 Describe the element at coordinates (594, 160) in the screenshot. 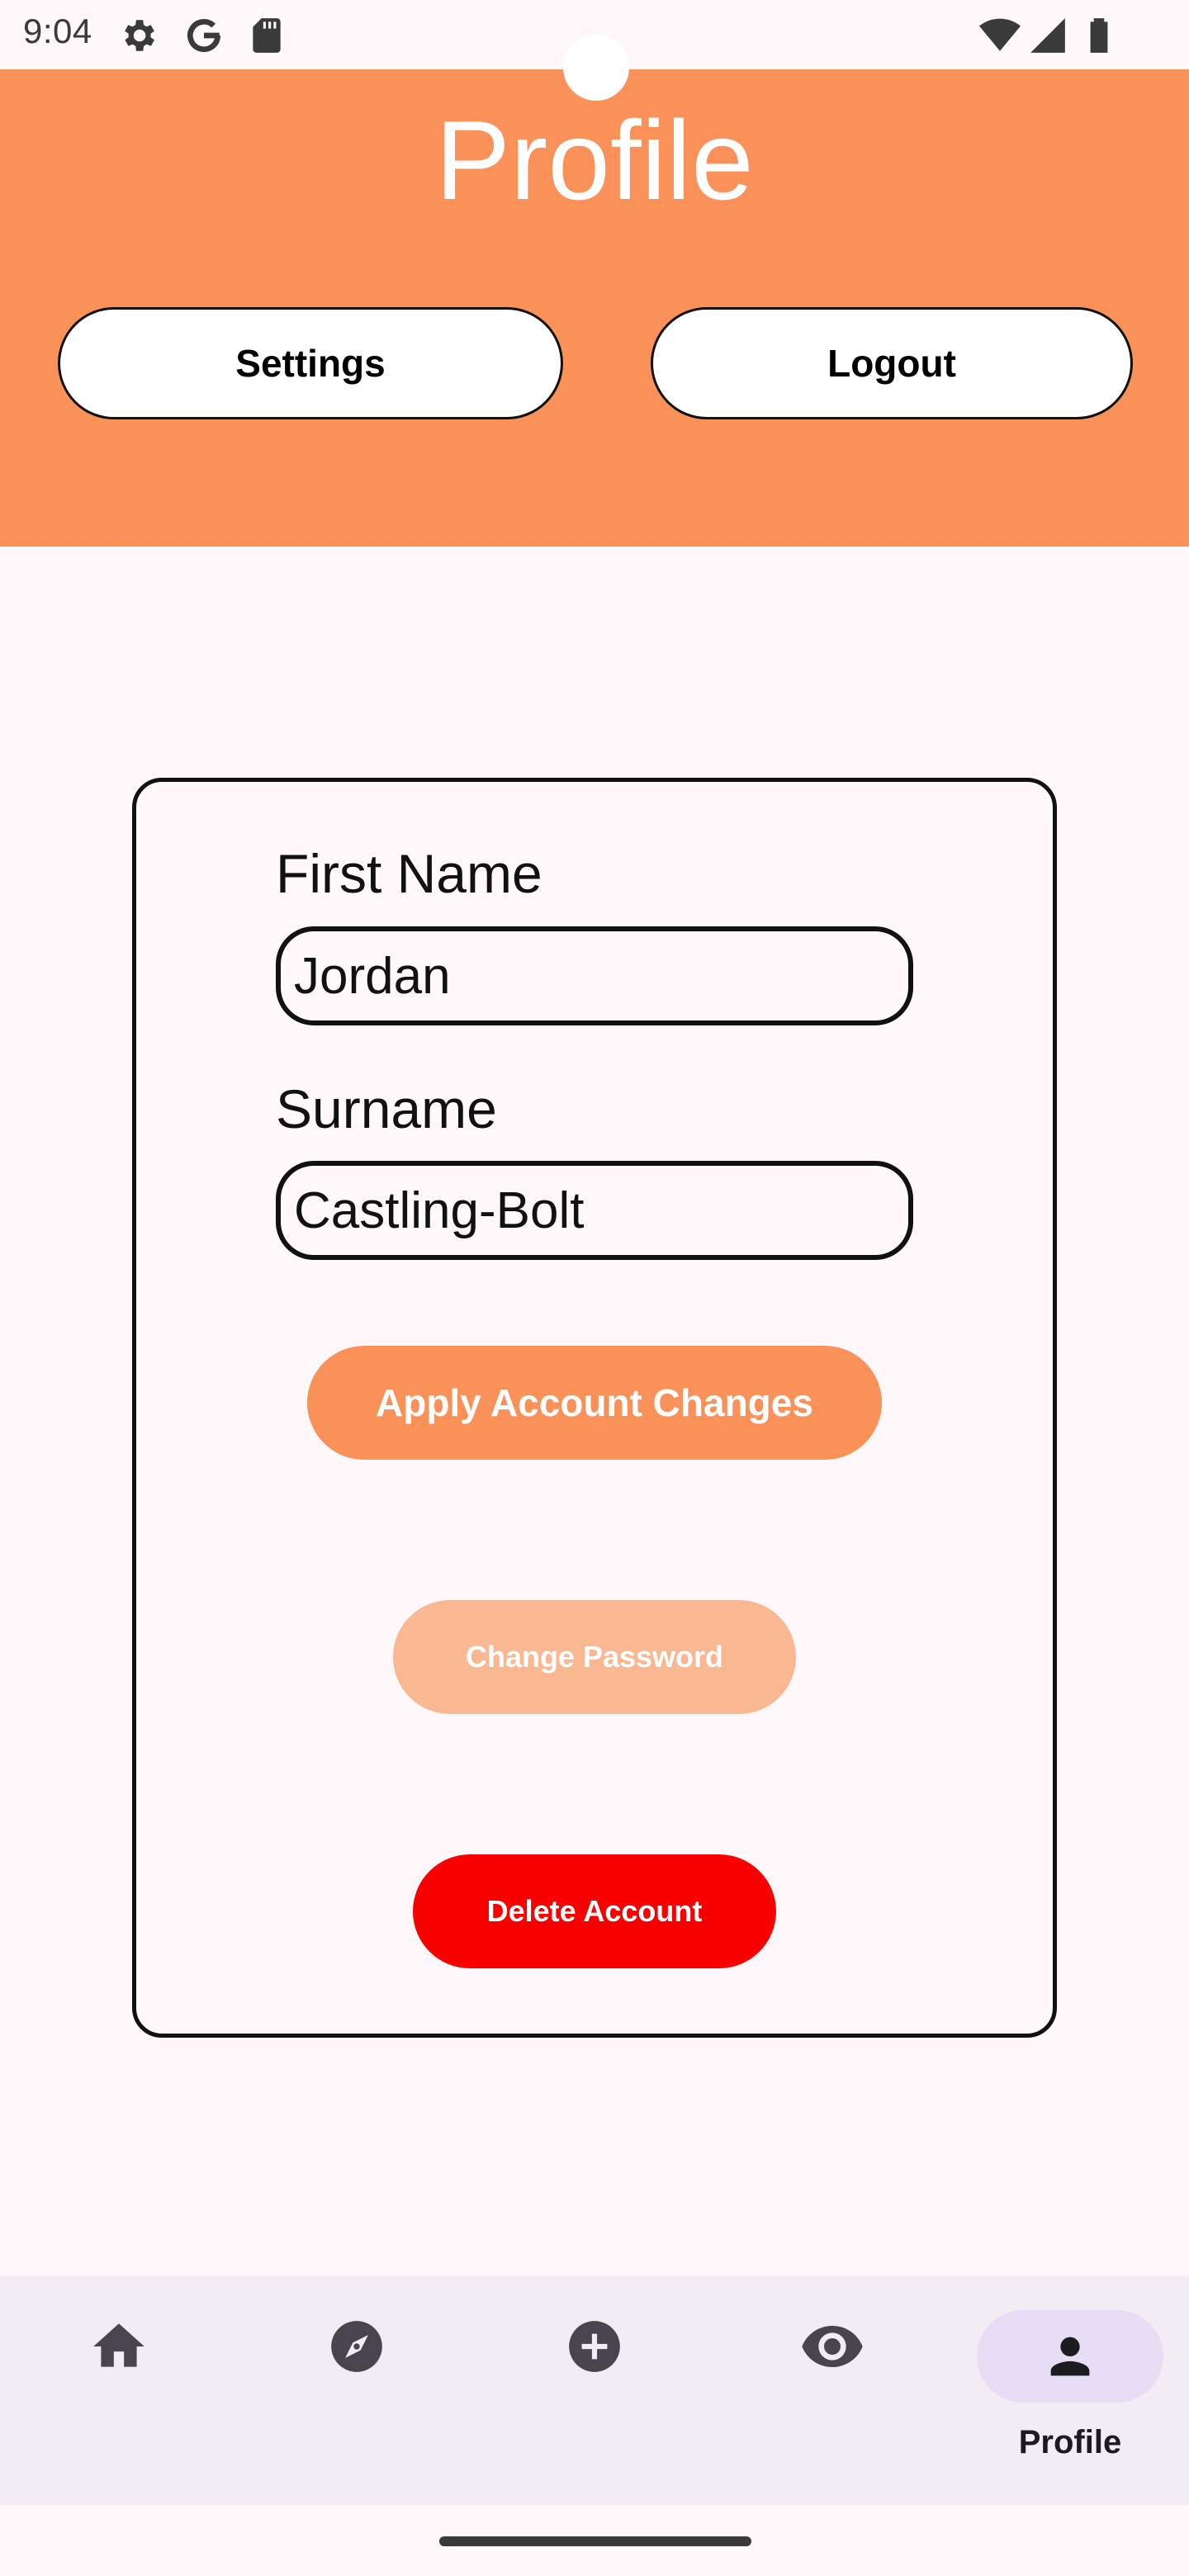

I see `page-title: Profile` at that location.